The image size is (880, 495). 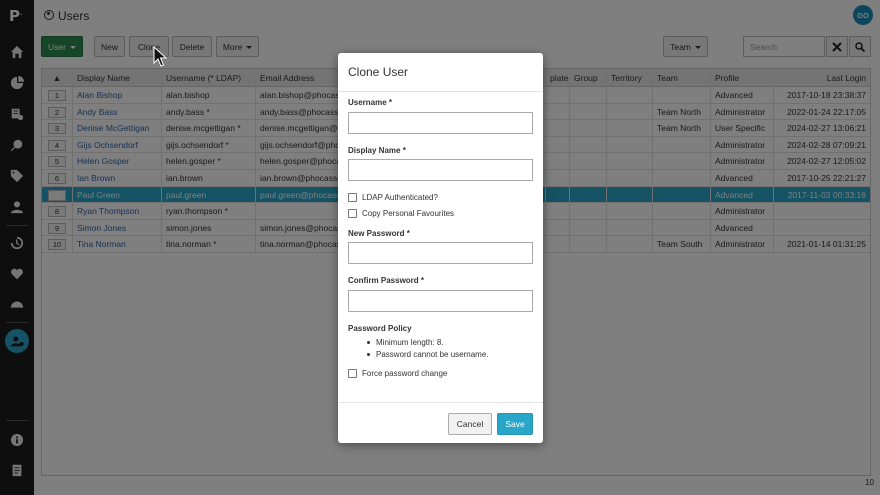 I want to click on policy-item: Minimum length: 8., so click(x=410, y=342).